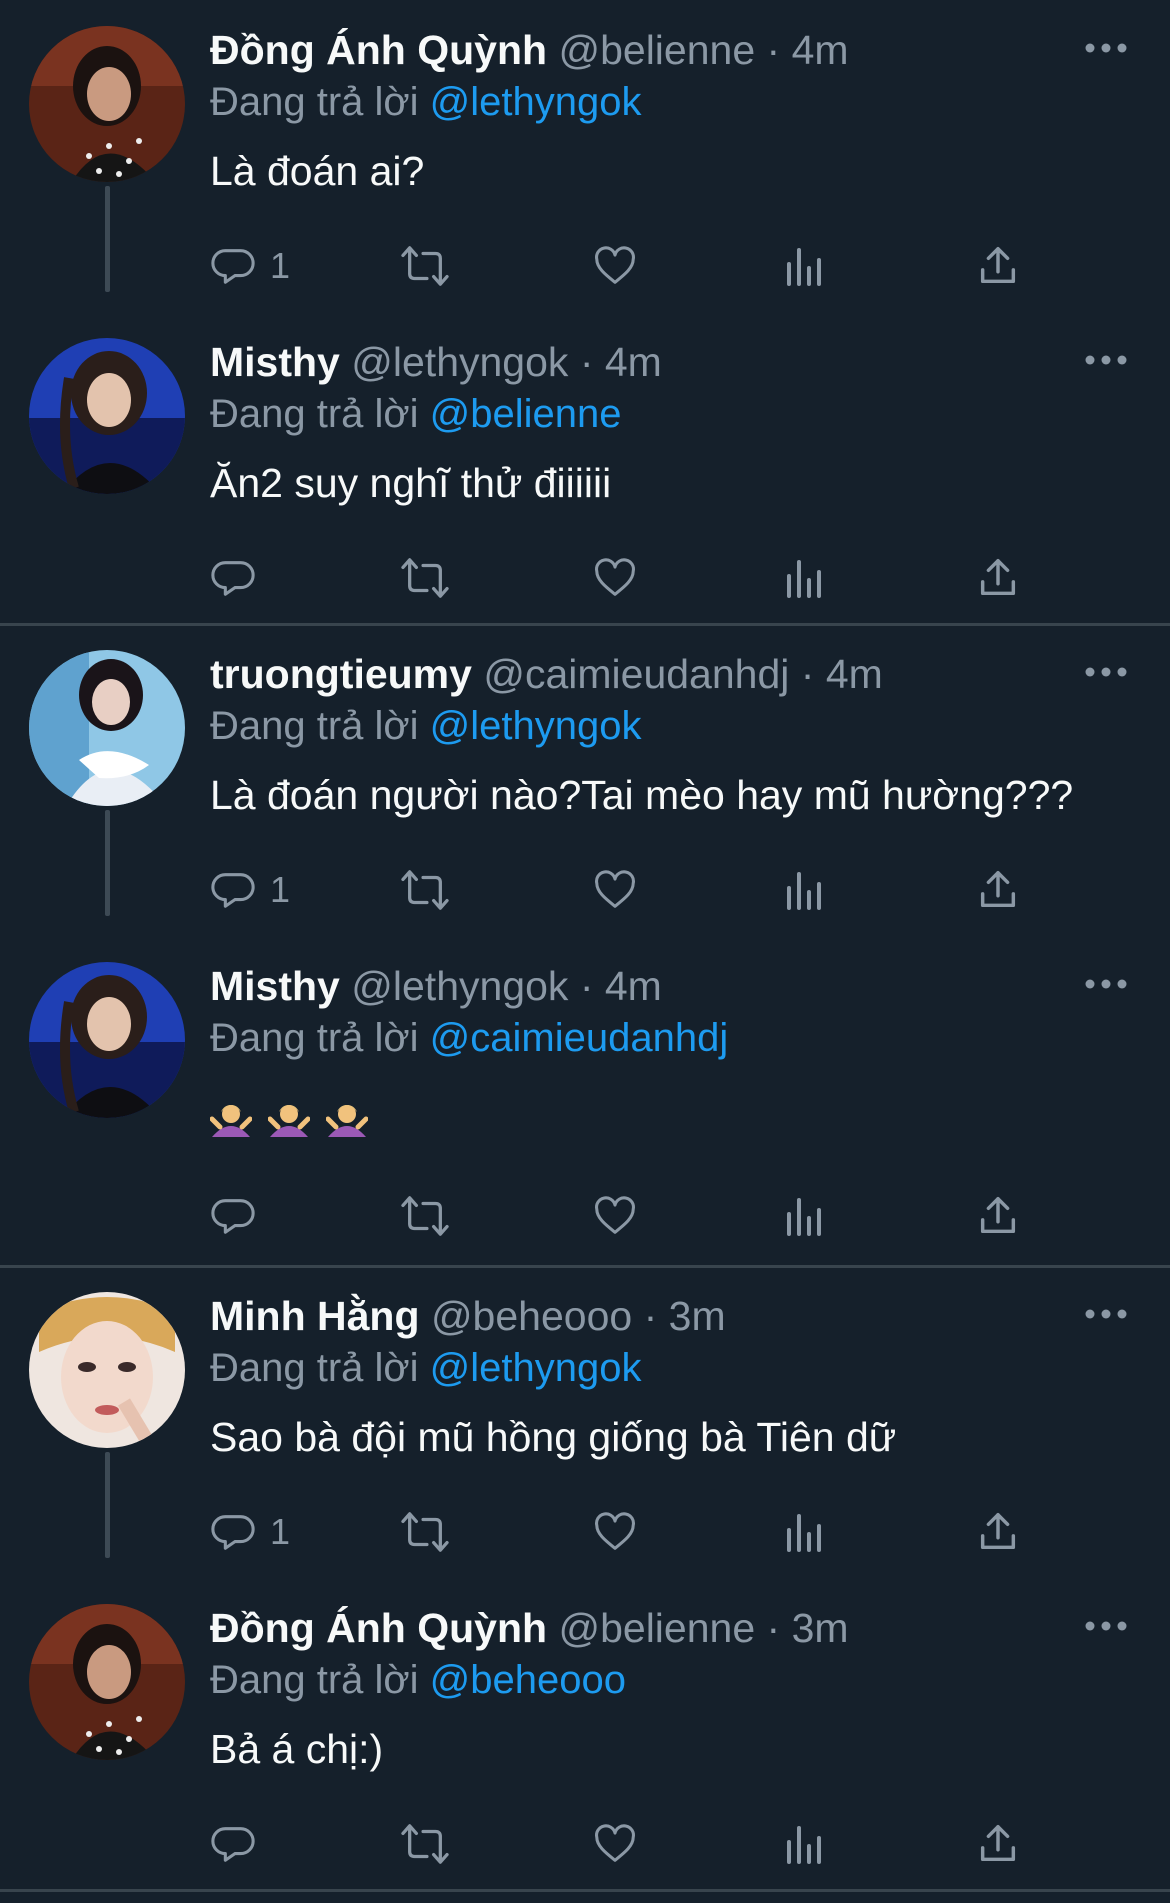 The height and width of the screenshot is (1903, 1170). Describe the element at coordinates (528, 1680) in the screenshot. I see `replying-to-handle: @beheooo` at that location.